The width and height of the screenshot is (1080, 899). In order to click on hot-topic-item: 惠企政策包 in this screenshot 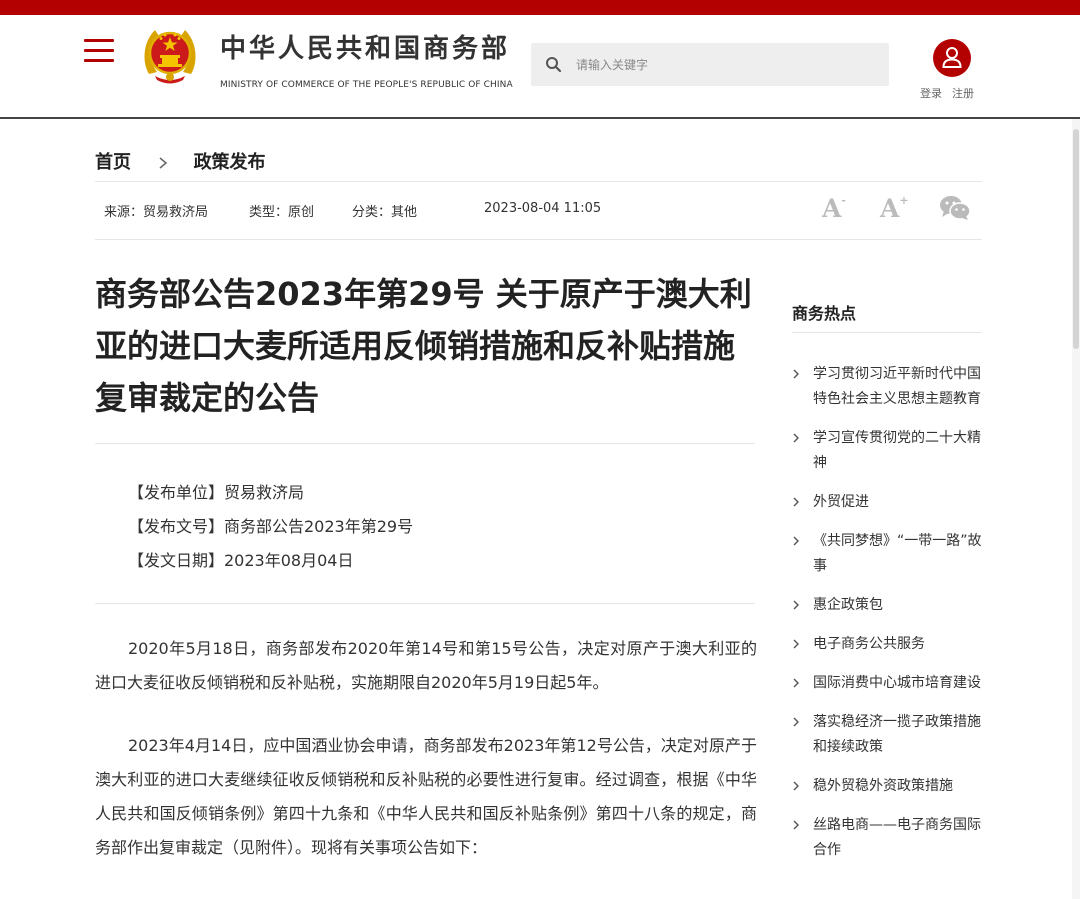, I will do `click(887, 605)`.